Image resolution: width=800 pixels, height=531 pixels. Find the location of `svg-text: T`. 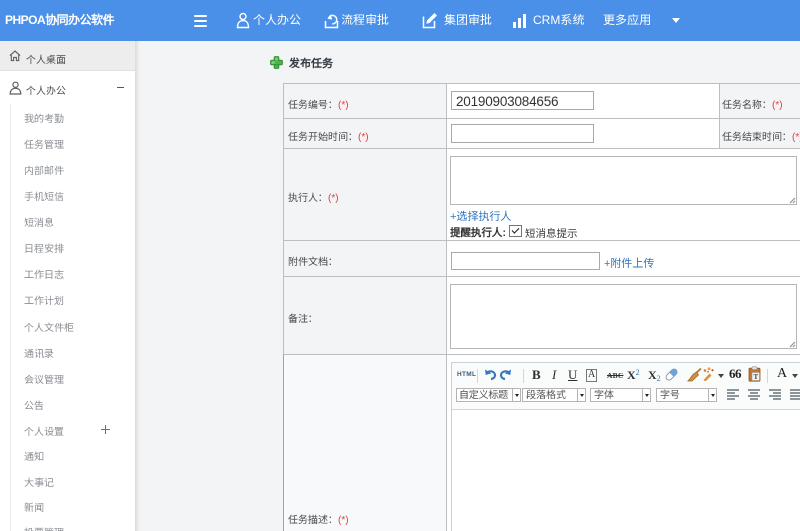

svg-text: T is located at coordinates (755, 377).